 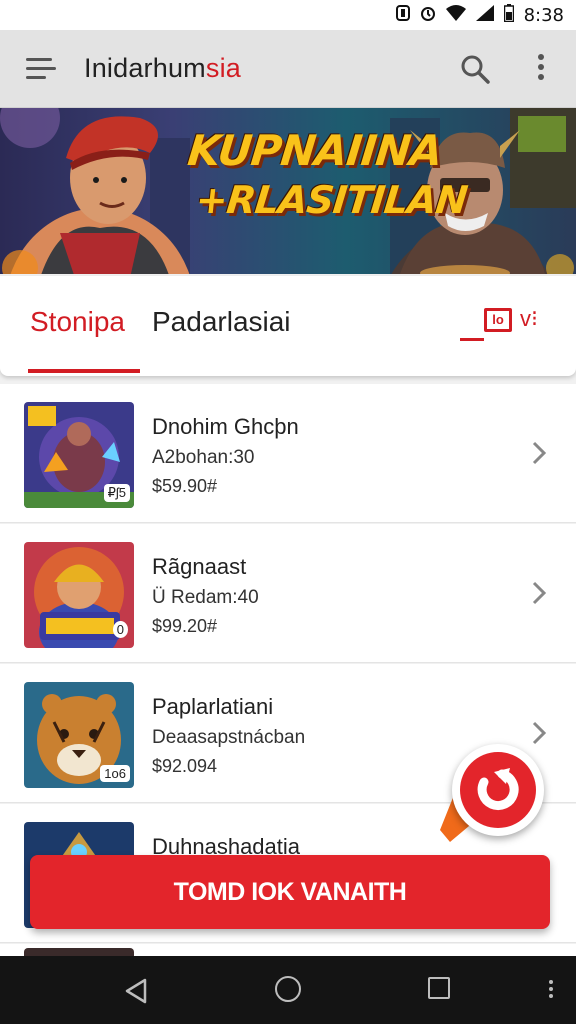 What do you see at coordinates (223, 68) in the screenshot?
I see `app-title-accent: sia` at bounding box center [223, 68].